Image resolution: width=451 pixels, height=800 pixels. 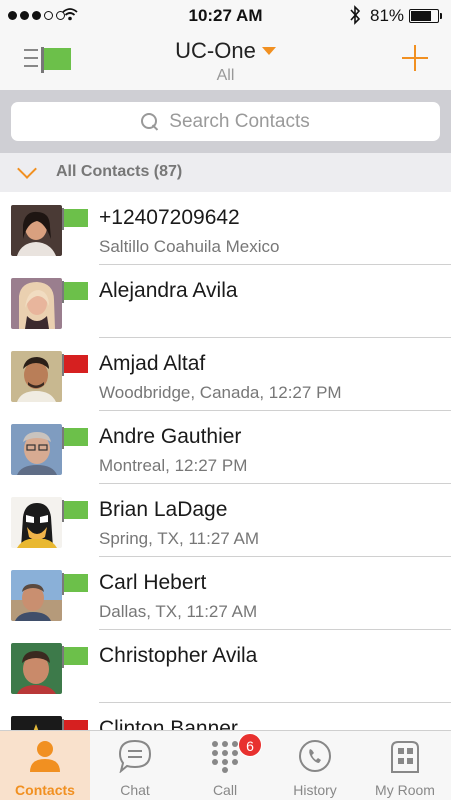 I want to click on battery-percent: 81%, so click(x=387, y=15).